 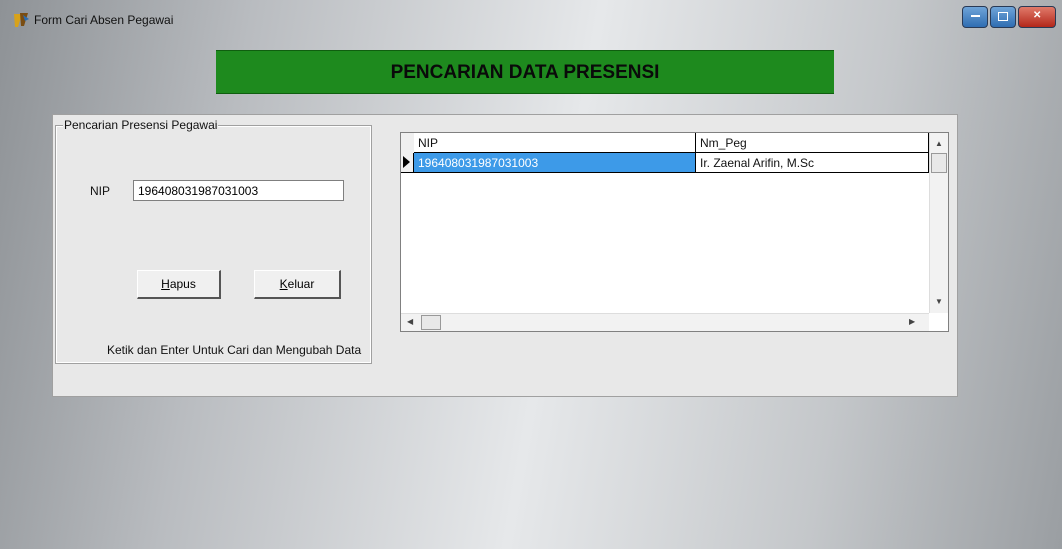 I want to click on maximize-button, so click(x=1003, y=17).